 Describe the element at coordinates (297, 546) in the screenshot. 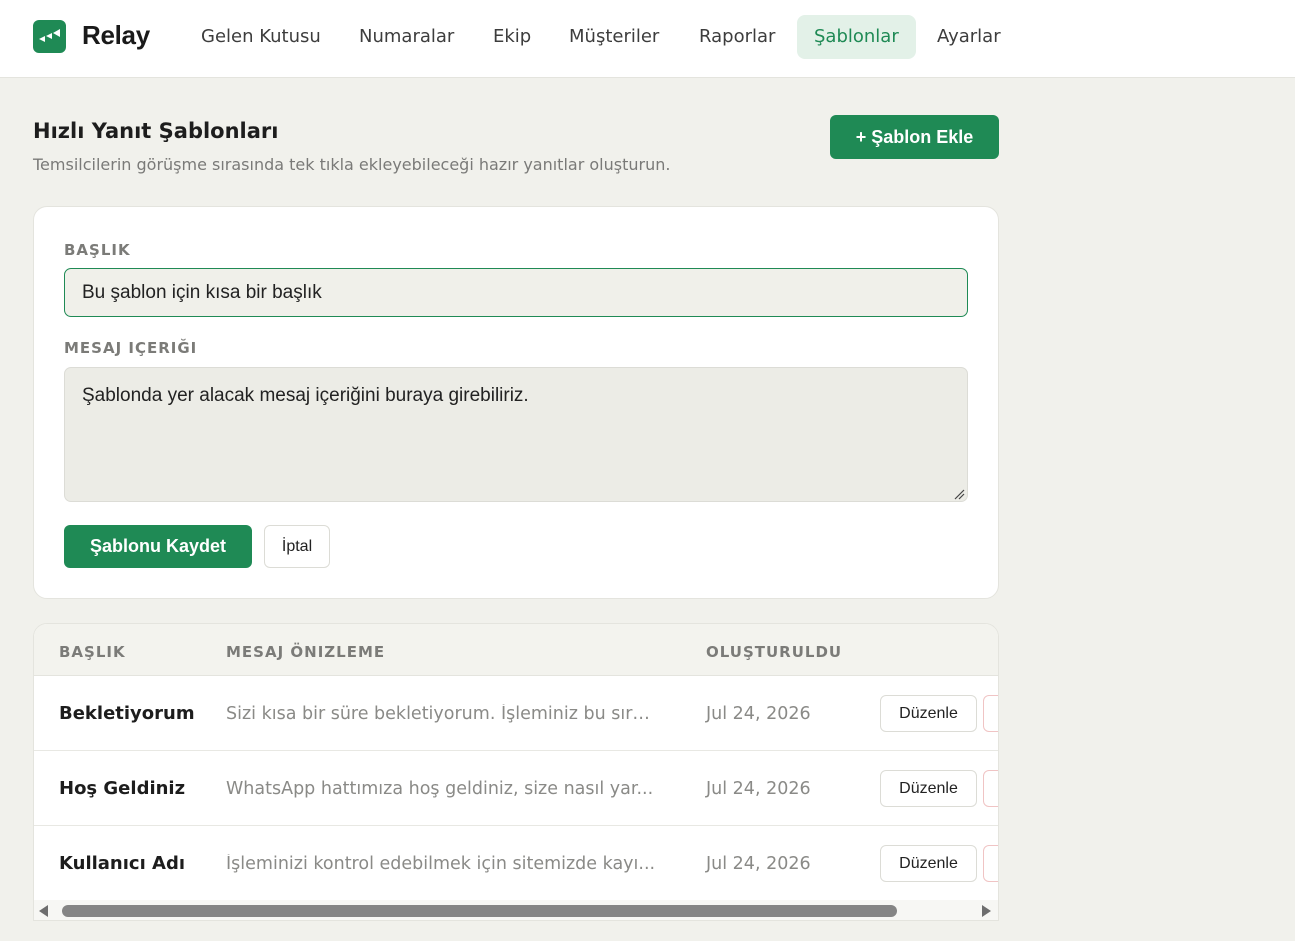

I see `cancel-button: İptal` at that location.